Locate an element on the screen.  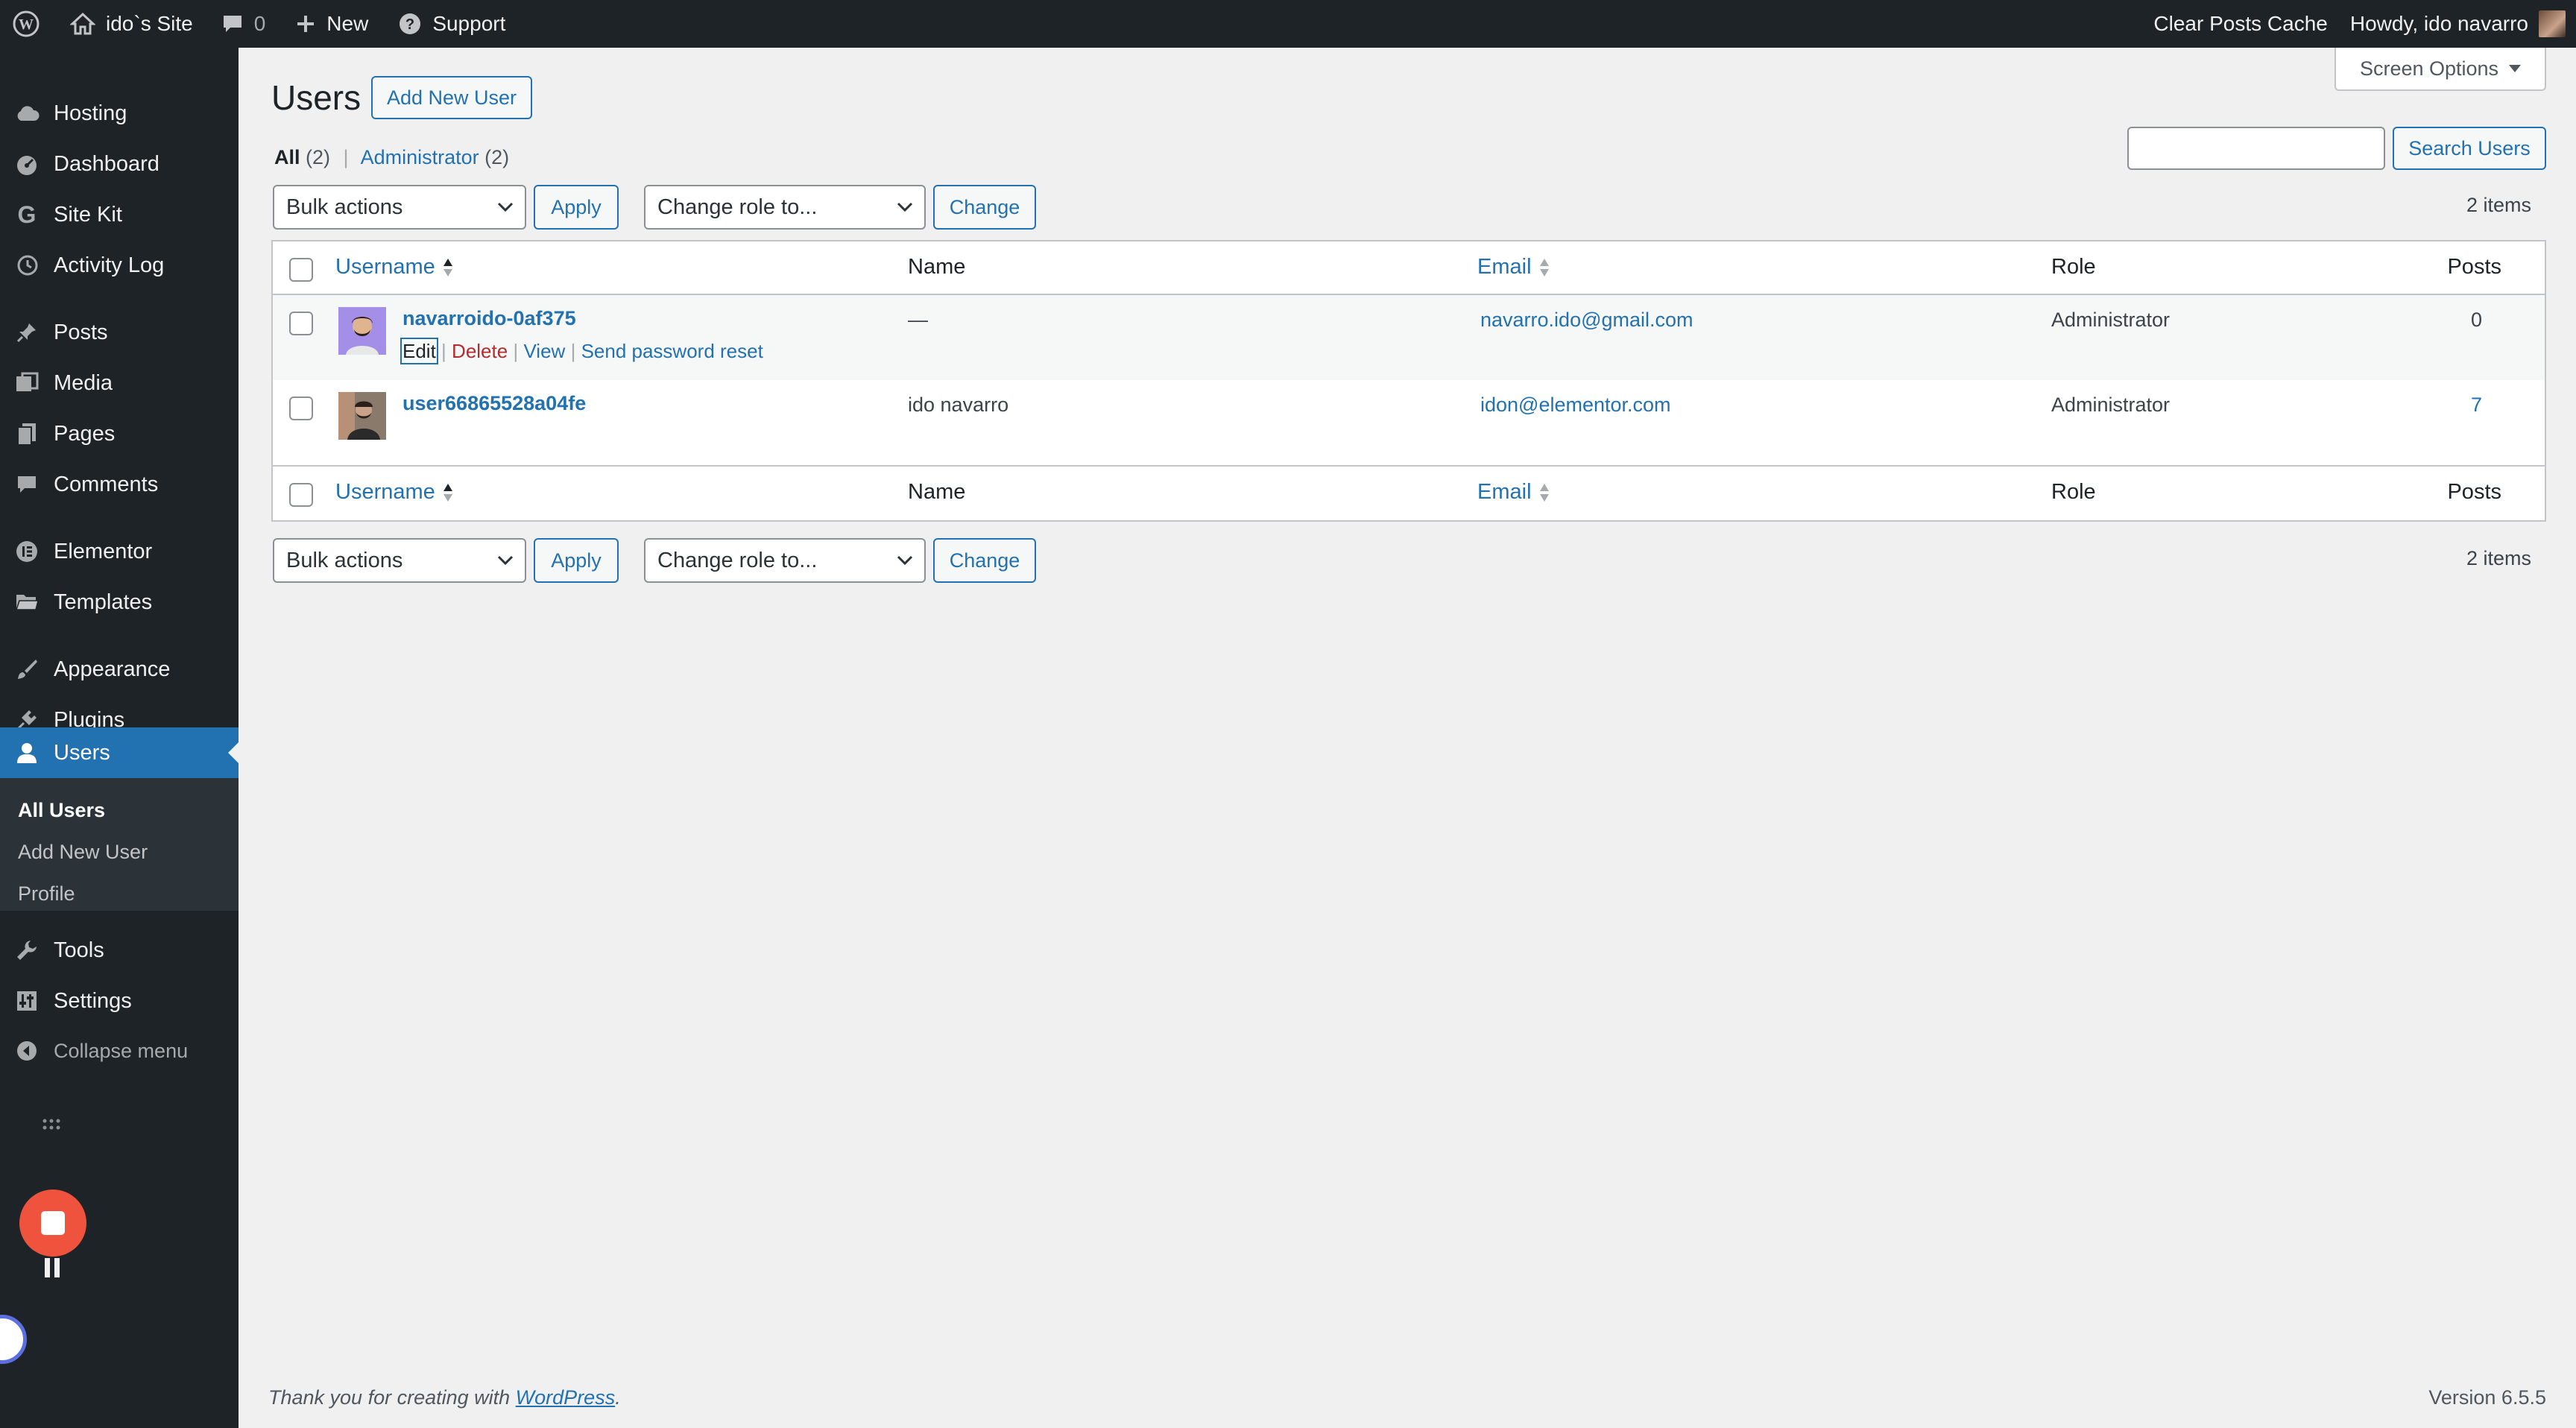
sidebar-item-site-kit: G Site Kit is located at coordinates (119, 214).